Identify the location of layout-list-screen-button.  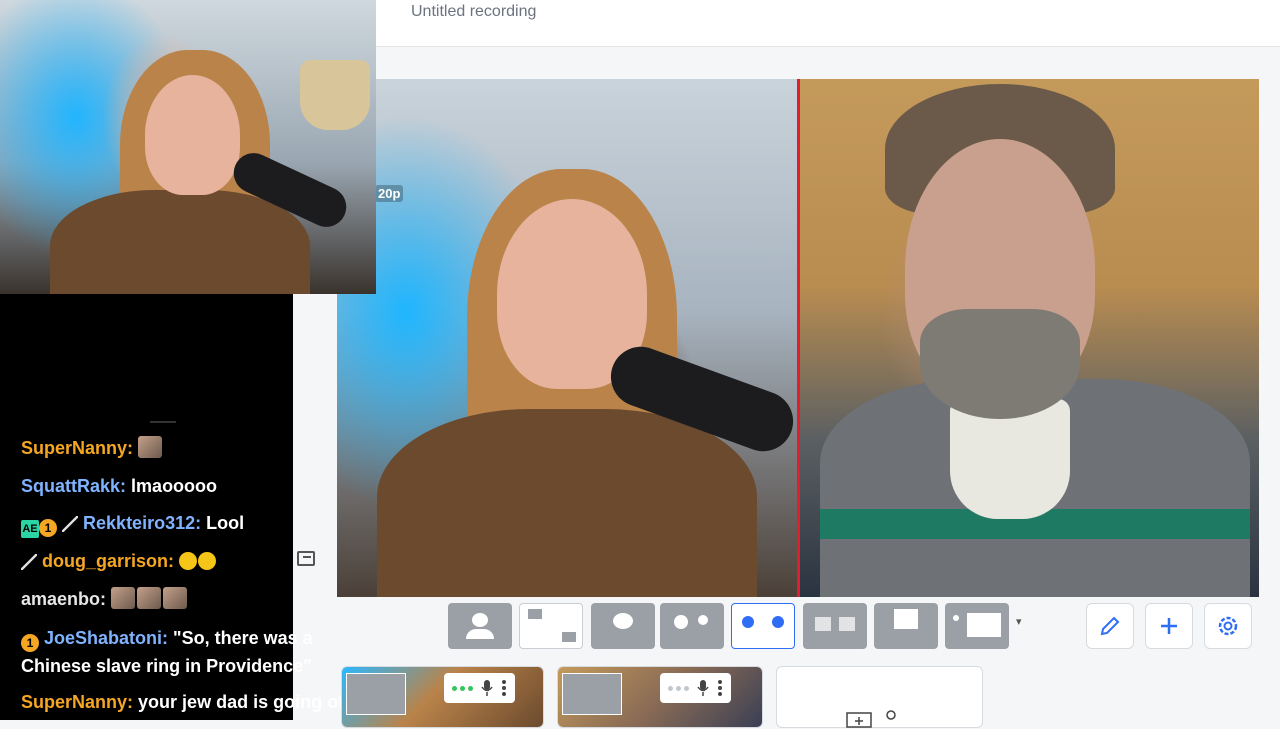
(977, 626).